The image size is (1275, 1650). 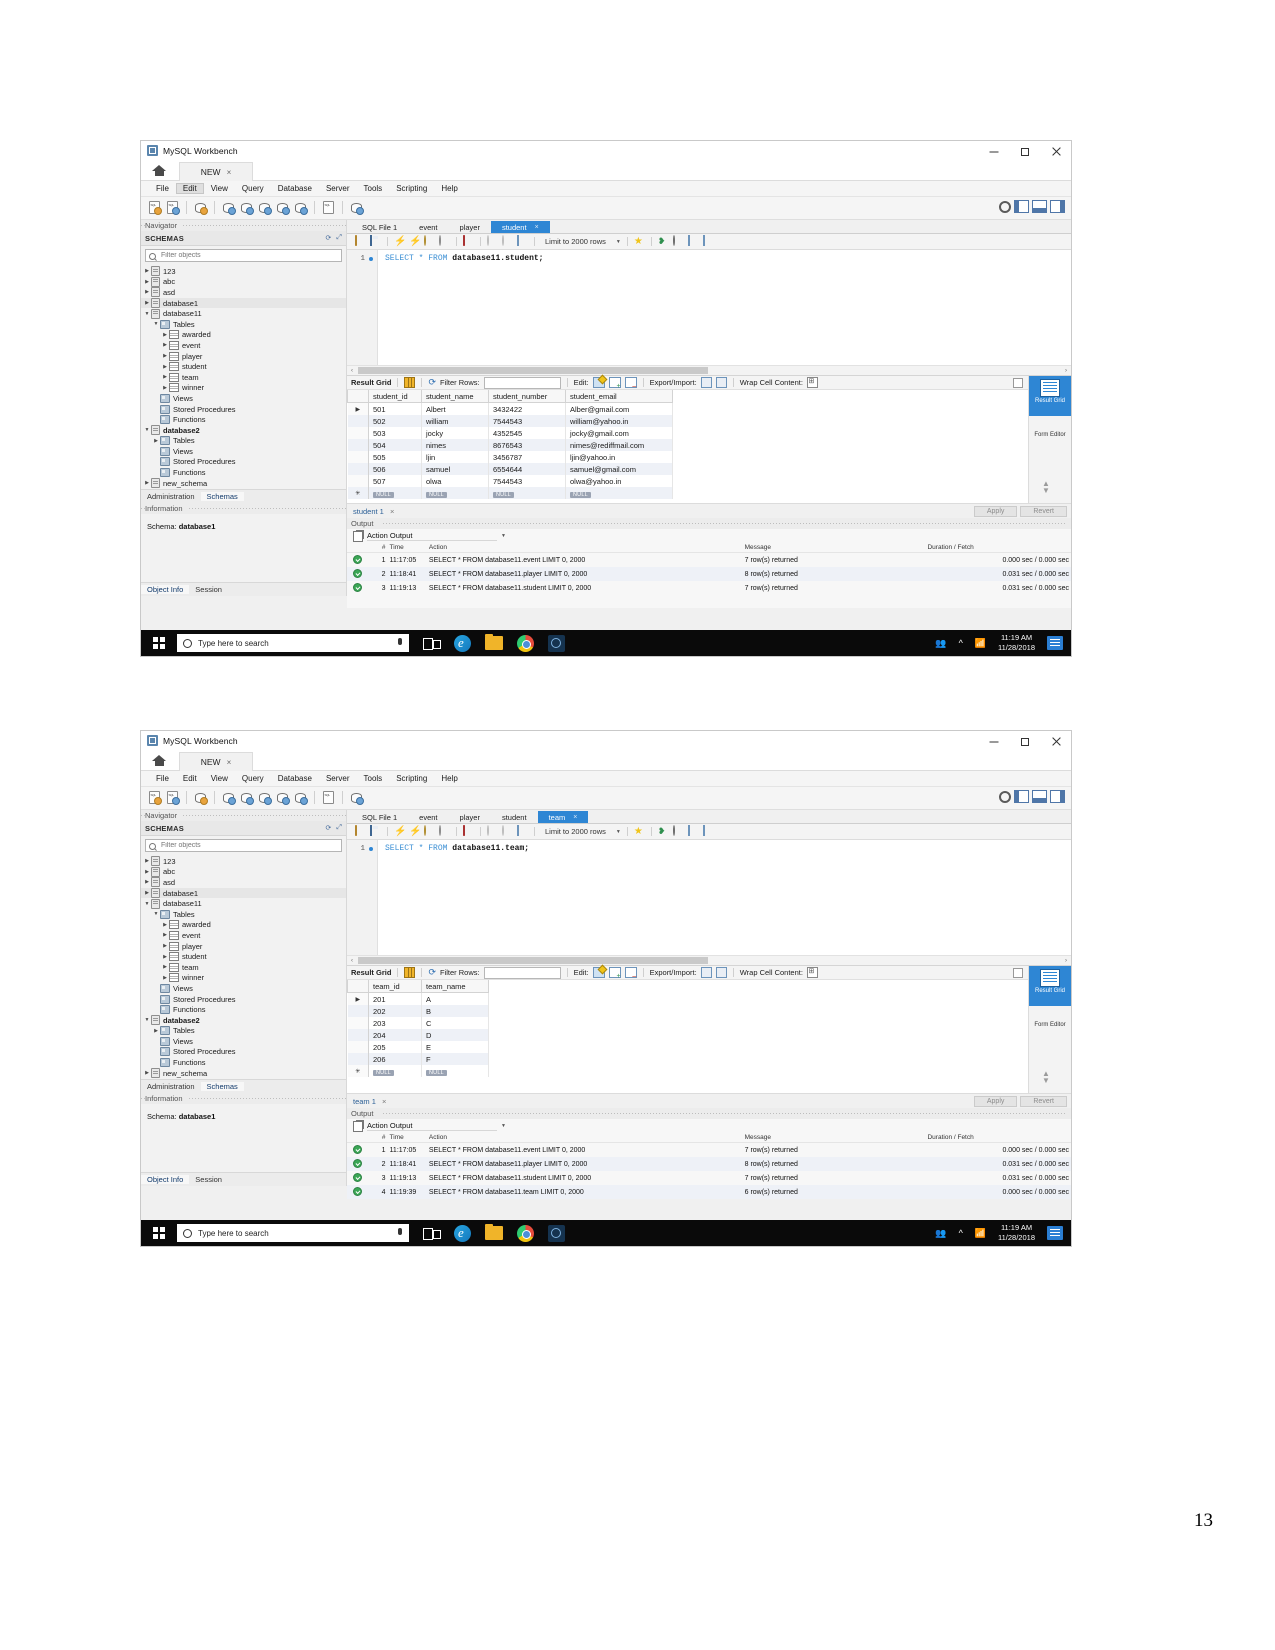 I want to click on taskbar-search-box: Type here to search, so click(x=293, y=643).